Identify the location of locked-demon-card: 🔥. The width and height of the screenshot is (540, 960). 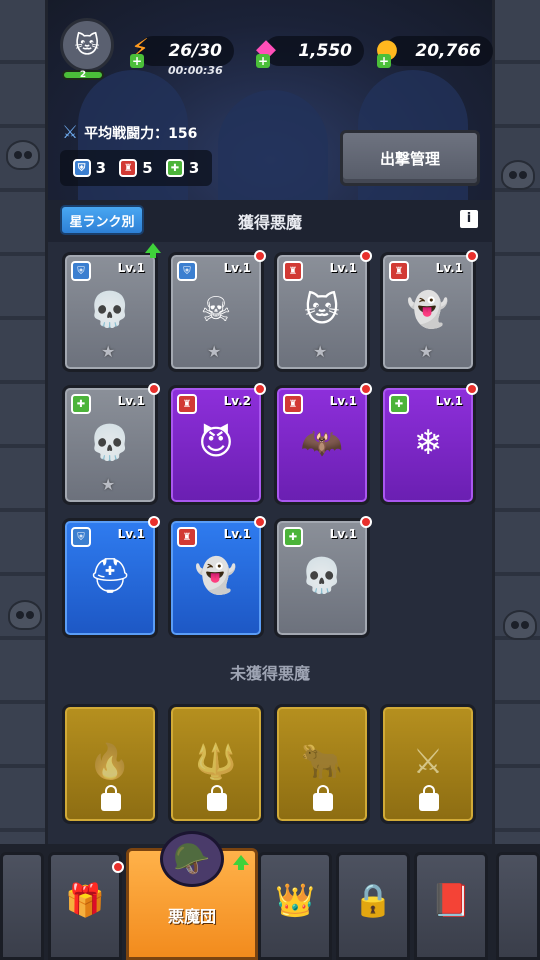
(110, 764).